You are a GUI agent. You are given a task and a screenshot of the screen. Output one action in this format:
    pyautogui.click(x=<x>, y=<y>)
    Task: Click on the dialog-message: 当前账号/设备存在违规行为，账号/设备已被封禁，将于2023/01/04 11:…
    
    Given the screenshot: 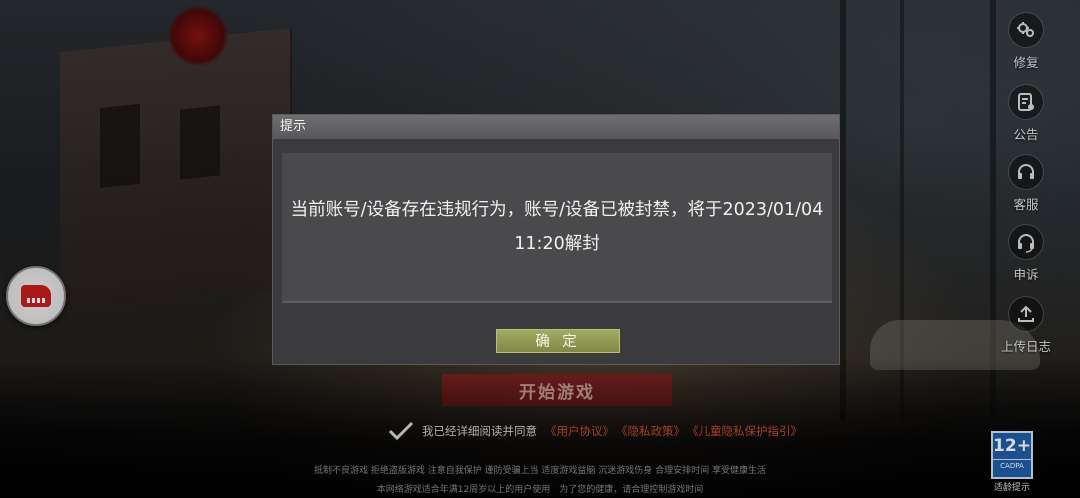 What is the action you would take?
    pyautogui.click(x=557, y=227)
    